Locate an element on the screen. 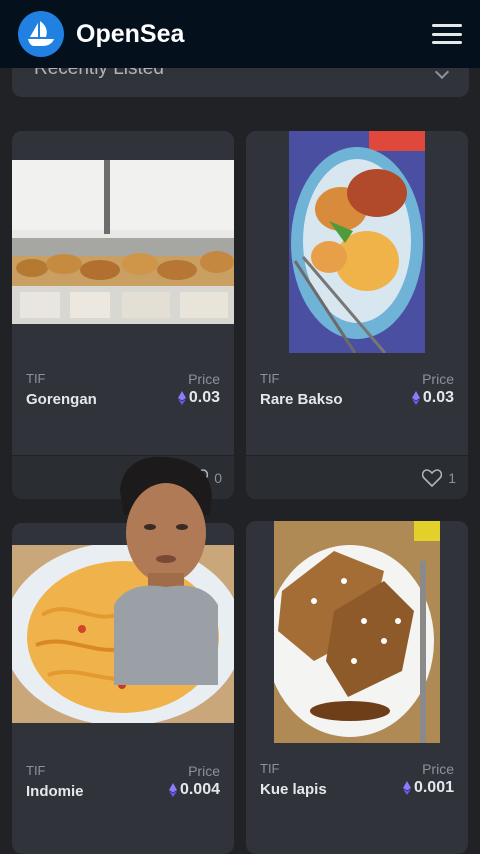  webcam-overlay is located at coordinates (166, 570).